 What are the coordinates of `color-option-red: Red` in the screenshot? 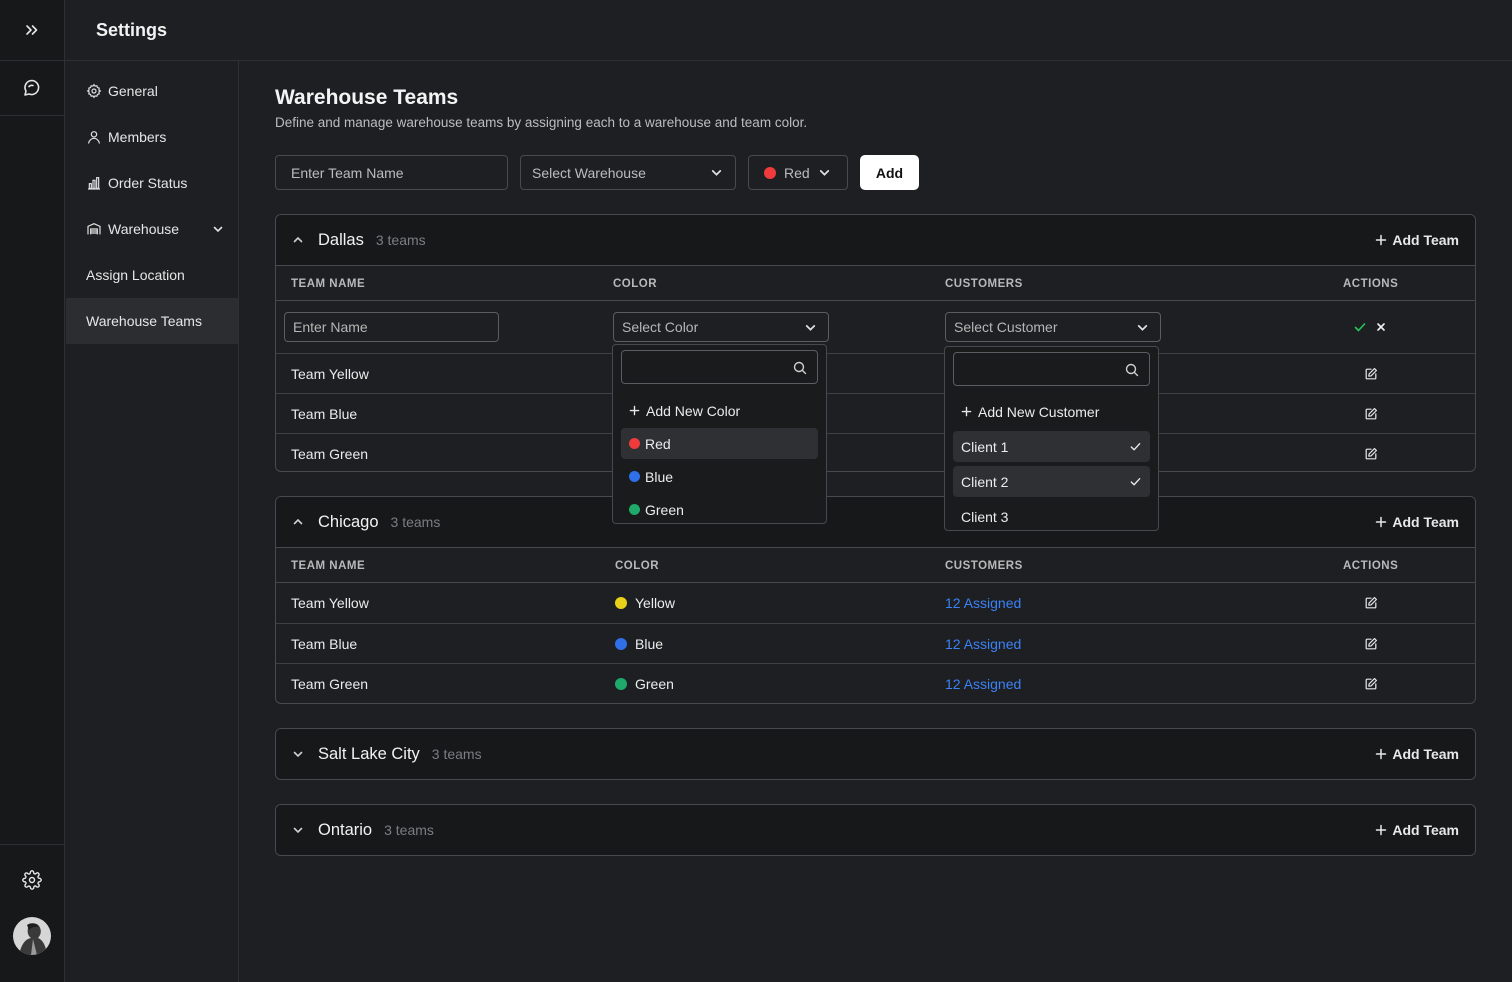 It's located at (719, 443).